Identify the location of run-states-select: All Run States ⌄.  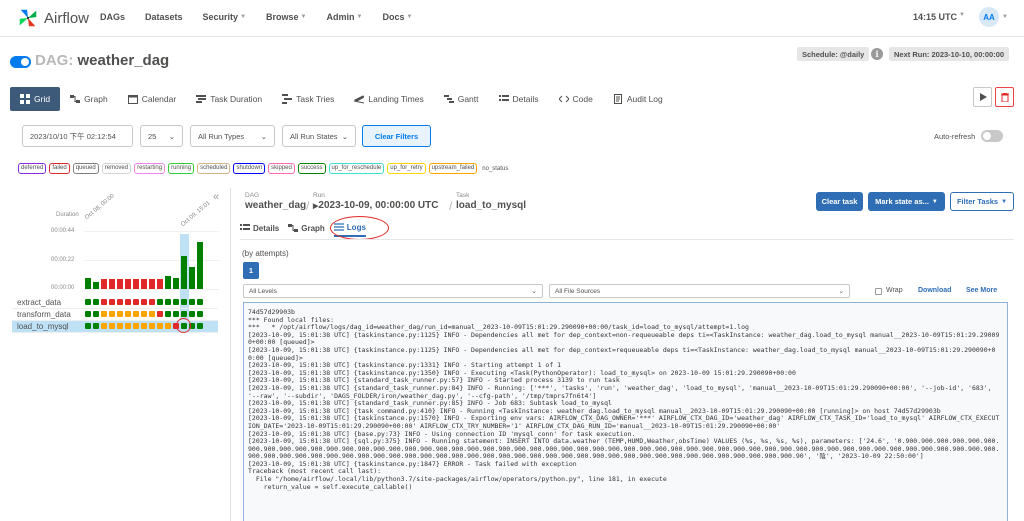
(319, 136).